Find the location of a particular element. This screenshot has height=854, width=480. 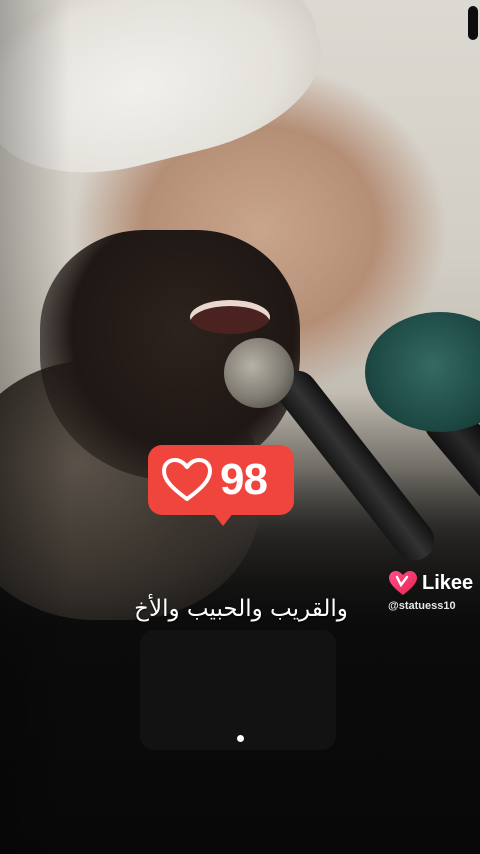

likee-watermark: Likee @statuess10 is located at coordinates (434, 595).